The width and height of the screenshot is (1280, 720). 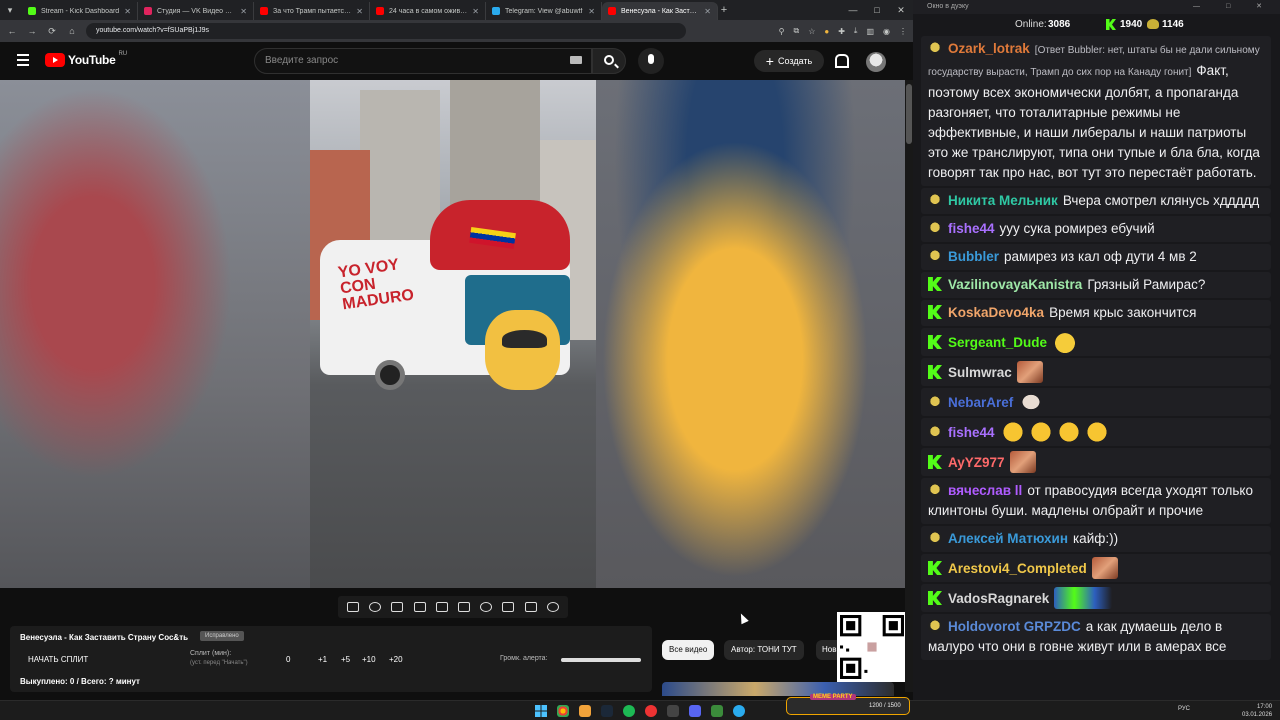 I want to click on add-5-button: +5, so click(x=345, y=659).